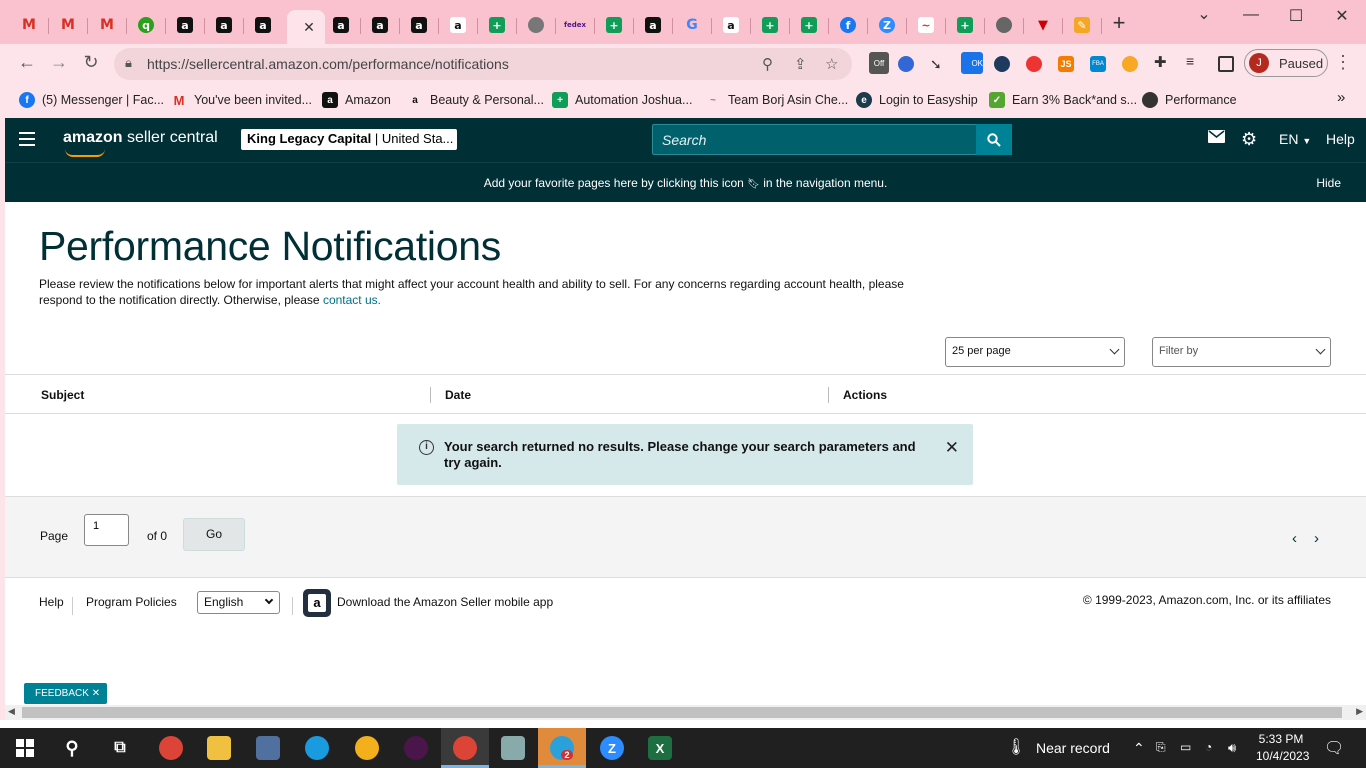 The image size is (1366, 768). What do you see at coordinates (1241, 352) in the screenshot?
I see `filter-select: Filter by` at bounding box center [1241, 352].